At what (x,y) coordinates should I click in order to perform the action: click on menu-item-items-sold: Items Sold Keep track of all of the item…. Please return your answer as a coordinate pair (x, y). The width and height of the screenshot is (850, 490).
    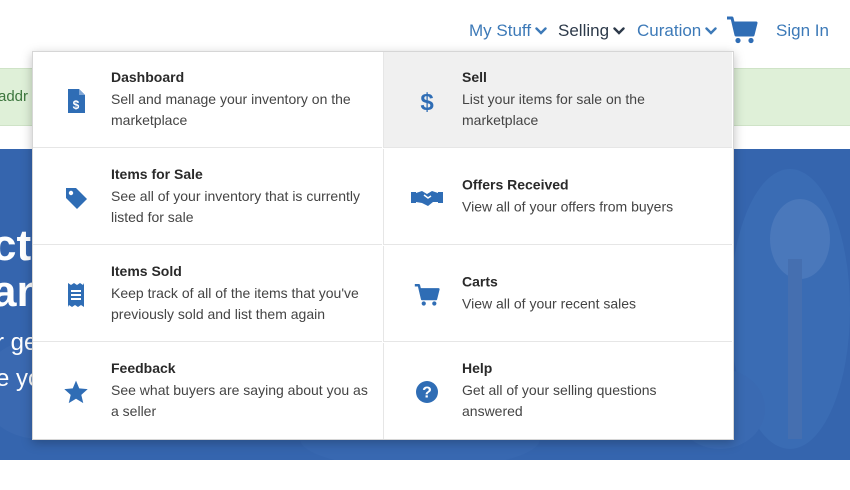
    Looking at the image, I should click on (207, 294).